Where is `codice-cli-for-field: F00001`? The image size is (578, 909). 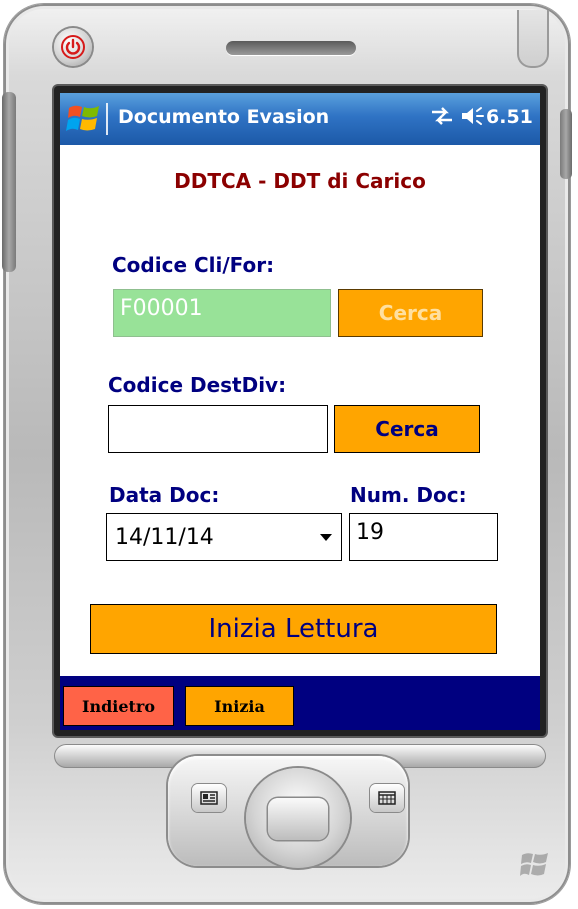
codice-cli-for-field: F00001 is located at coordinates (222, 313).